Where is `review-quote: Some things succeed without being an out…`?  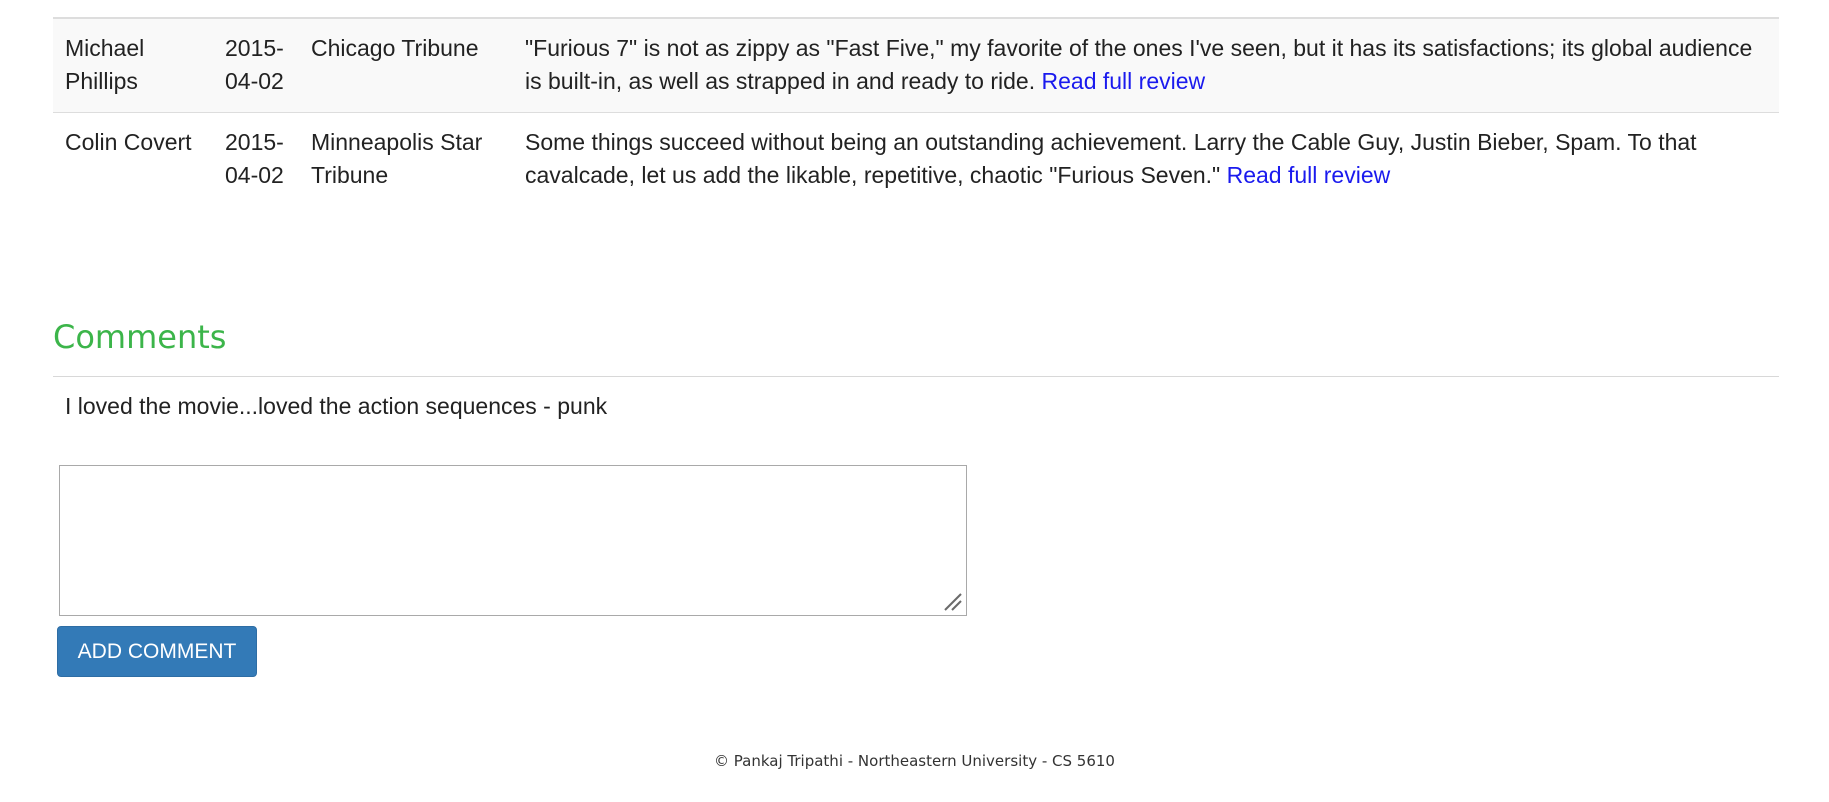
review-quote: Some things succeed without being an out… is located at coordinates (1111, 158).